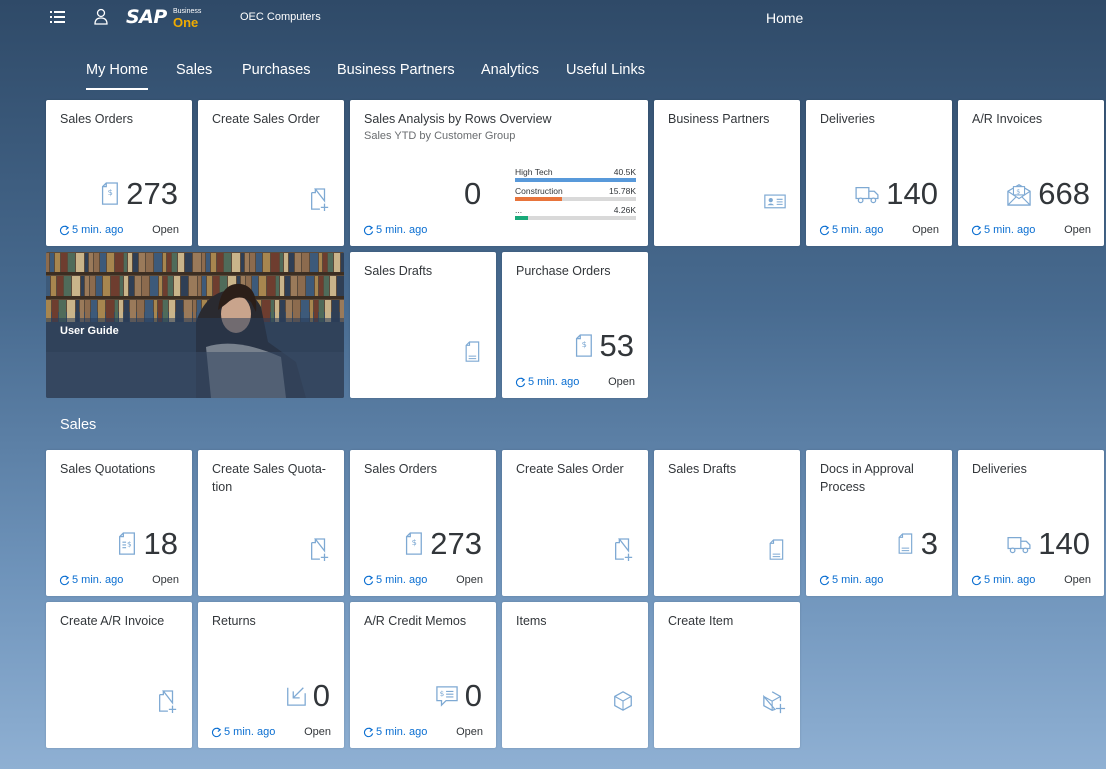 The width and height of the screenshot is (1106, 769). I want to click on tile-sales-quotations: Sales Quotations 18 5 min. ago Open, so click(119, 523).